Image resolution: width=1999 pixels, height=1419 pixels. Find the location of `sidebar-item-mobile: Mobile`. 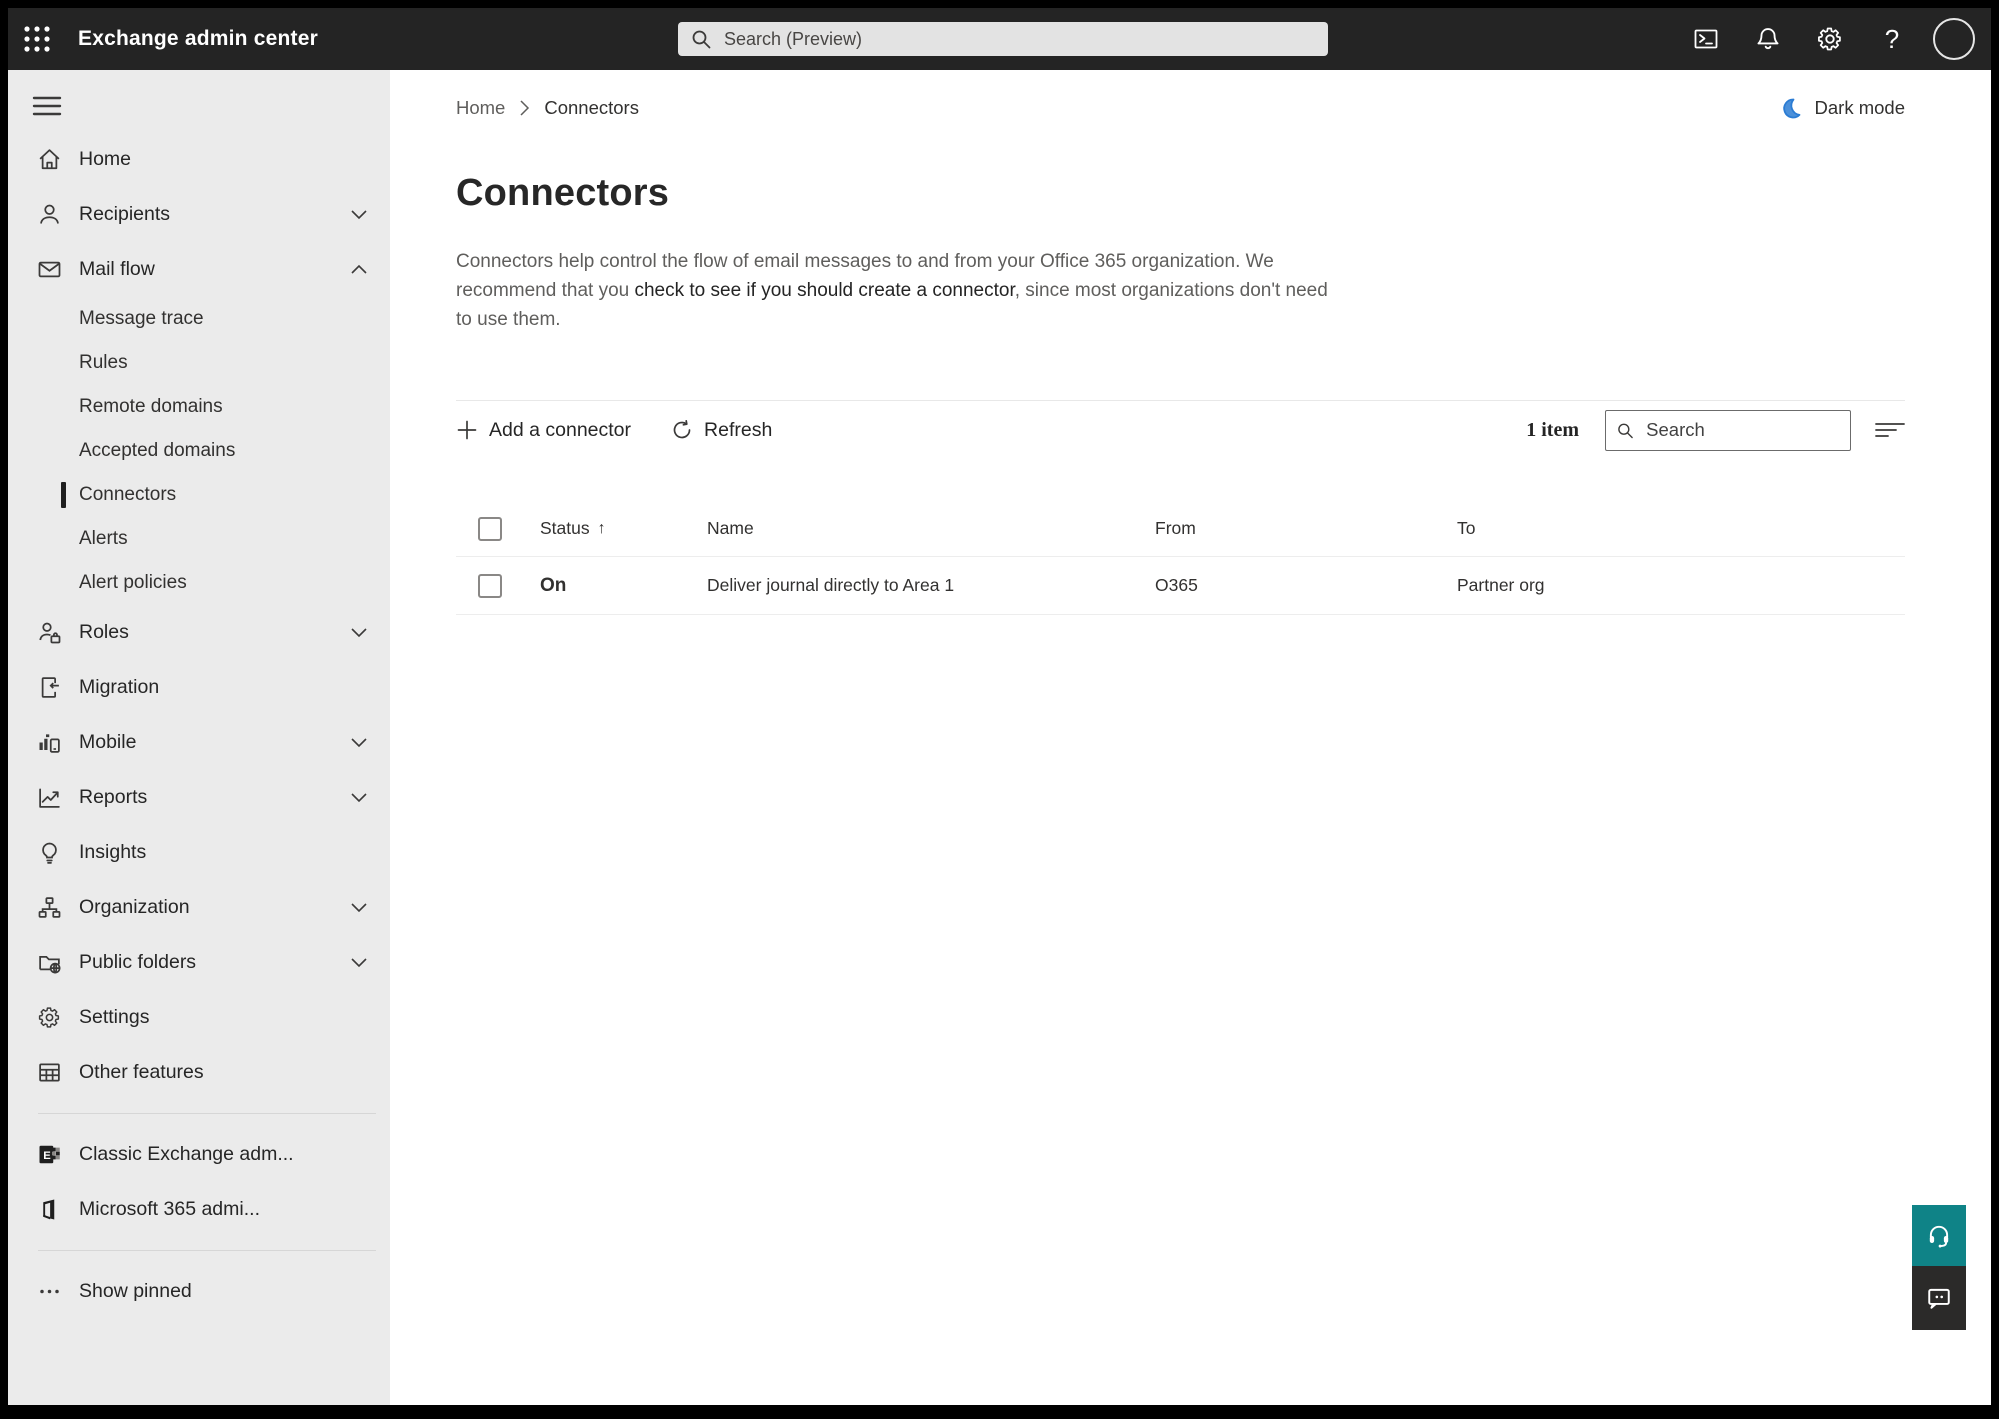

sidebar-item-mobile: Mobile is located at coordinates (199, 742).